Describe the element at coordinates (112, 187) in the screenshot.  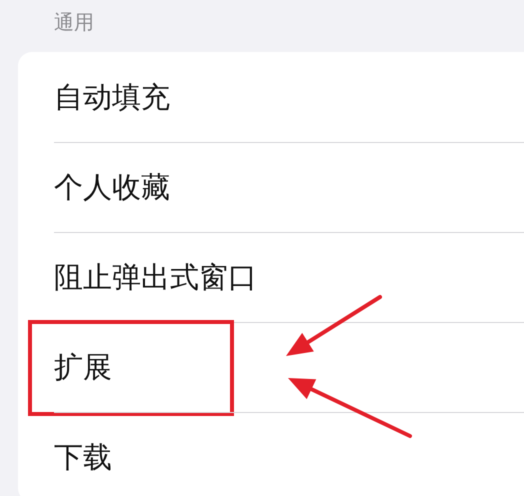
I see `settings-item: 个人收藏` at that location.